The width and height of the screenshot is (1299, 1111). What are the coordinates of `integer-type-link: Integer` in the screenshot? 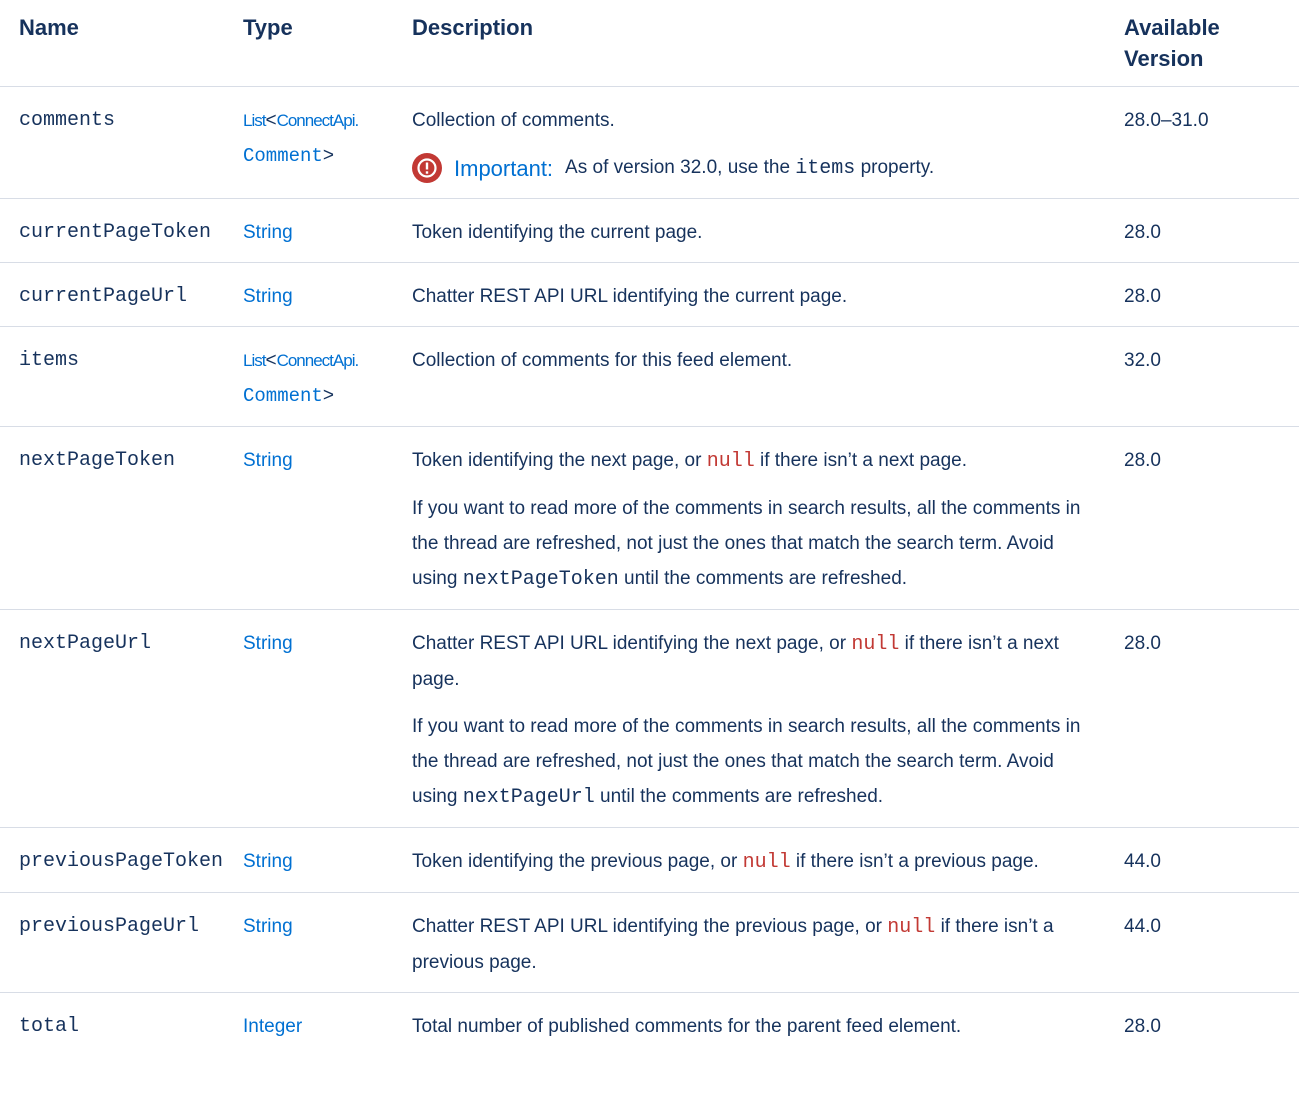 It's located at (272, 1026).